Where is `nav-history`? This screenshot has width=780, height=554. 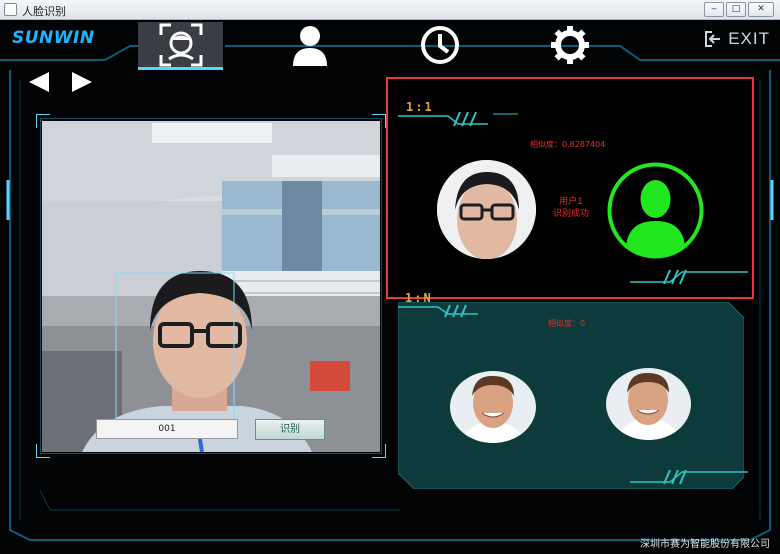 nav-history is located at coordinates (440, 45).